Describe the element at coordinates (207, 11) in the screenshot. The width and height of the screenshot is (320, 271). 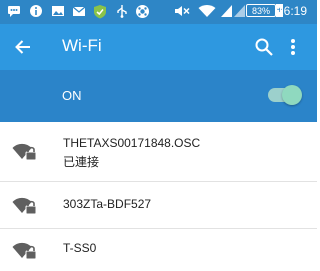
I see `wifi-icon` at that location.